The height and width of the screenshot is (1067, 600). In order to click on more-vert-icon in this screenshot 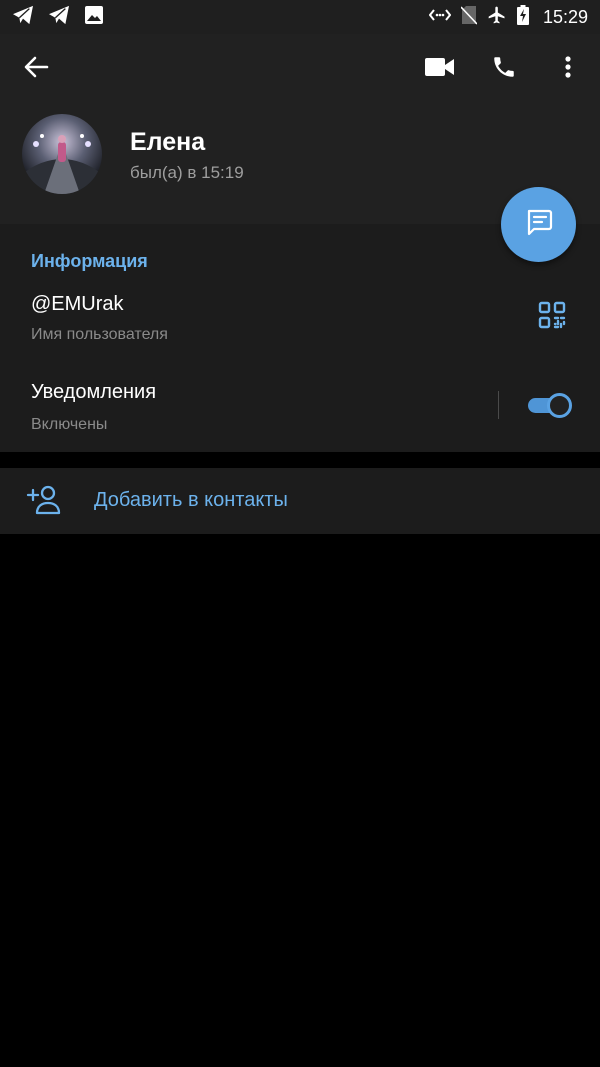, I will do `click(568, 69)`.